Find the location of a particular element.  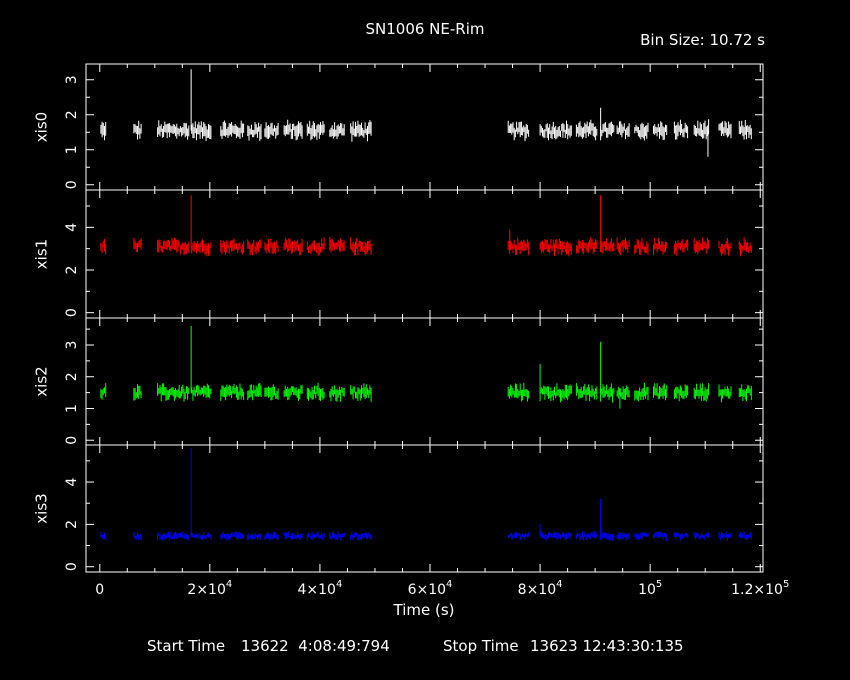

x-tick-labels: 0 2×104 4×104 6×104 8×104 105 1.2×105 is located at coordinates (442, 588).